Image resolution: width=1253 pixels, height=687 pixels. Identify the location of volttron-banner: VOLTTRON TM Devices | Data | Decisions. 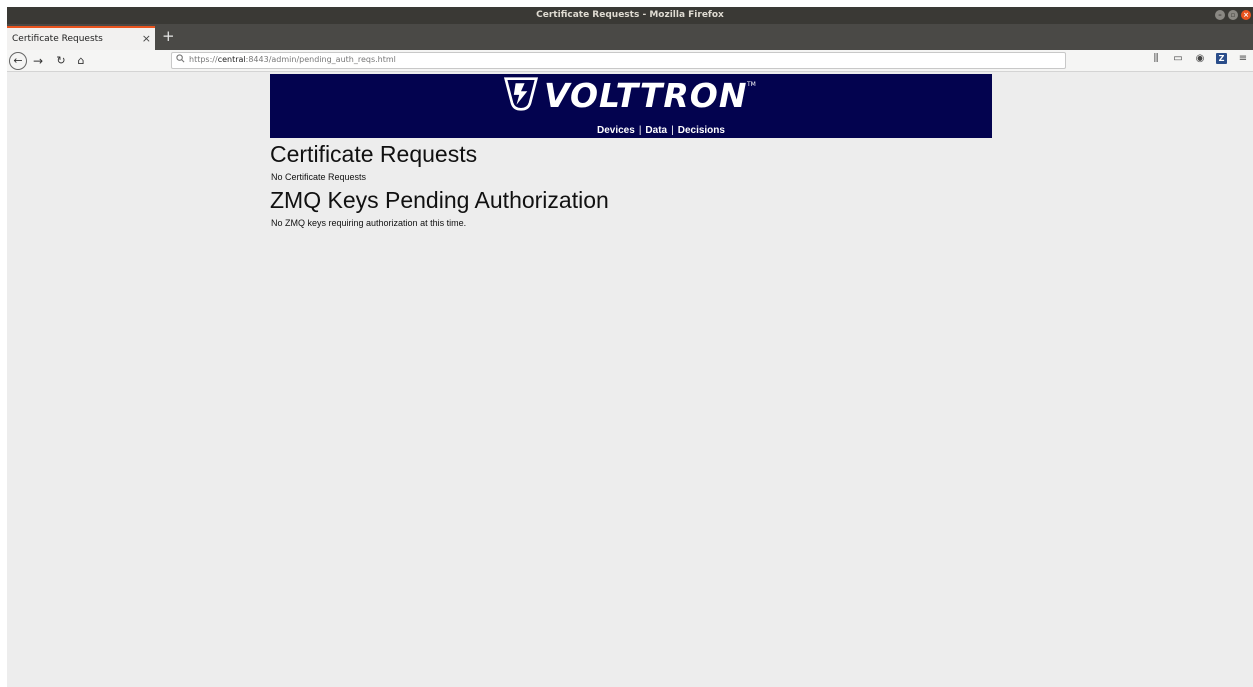
(631, 106).